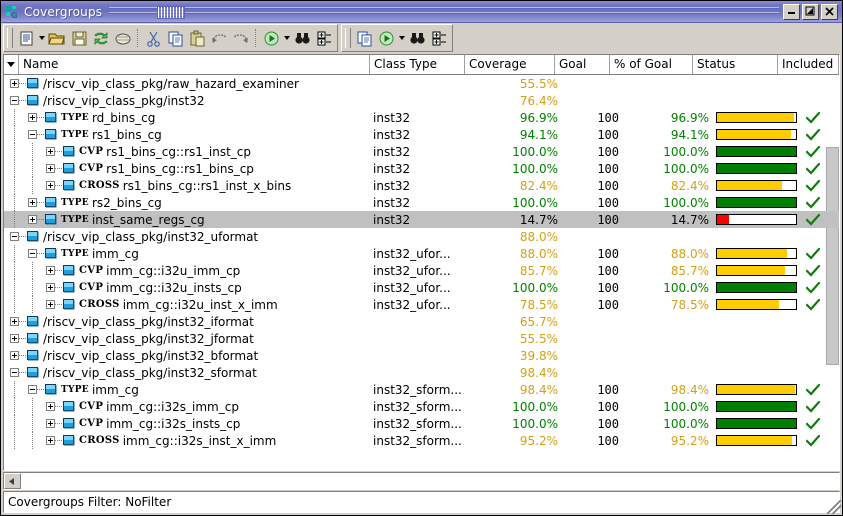  What do you see at coordinates (173, 270) in the screenshot?
I see `node-name-label: imm_cg::i32u_imm_cp` at bounding box center [173, 270].